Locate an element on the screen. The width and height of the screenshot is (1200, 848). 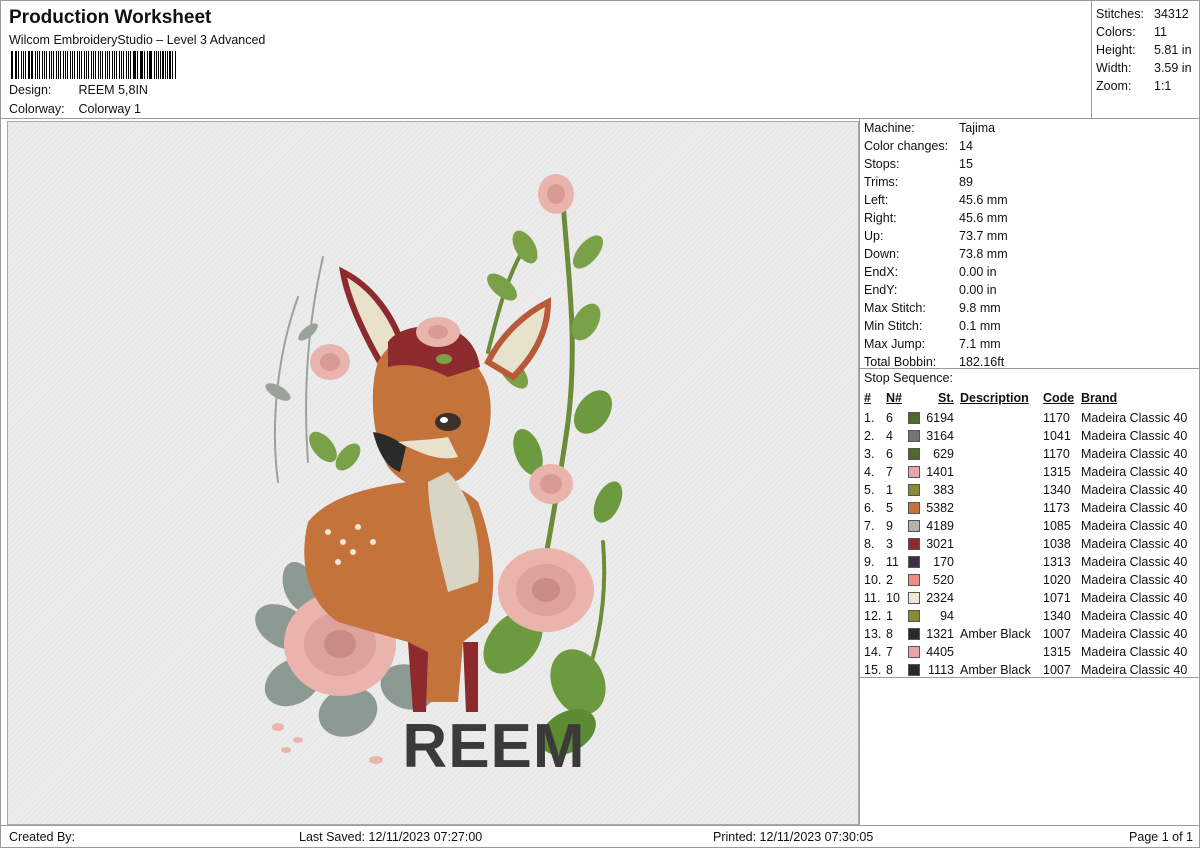
thread-code: 1071 is located at coordinates (1057, 598).